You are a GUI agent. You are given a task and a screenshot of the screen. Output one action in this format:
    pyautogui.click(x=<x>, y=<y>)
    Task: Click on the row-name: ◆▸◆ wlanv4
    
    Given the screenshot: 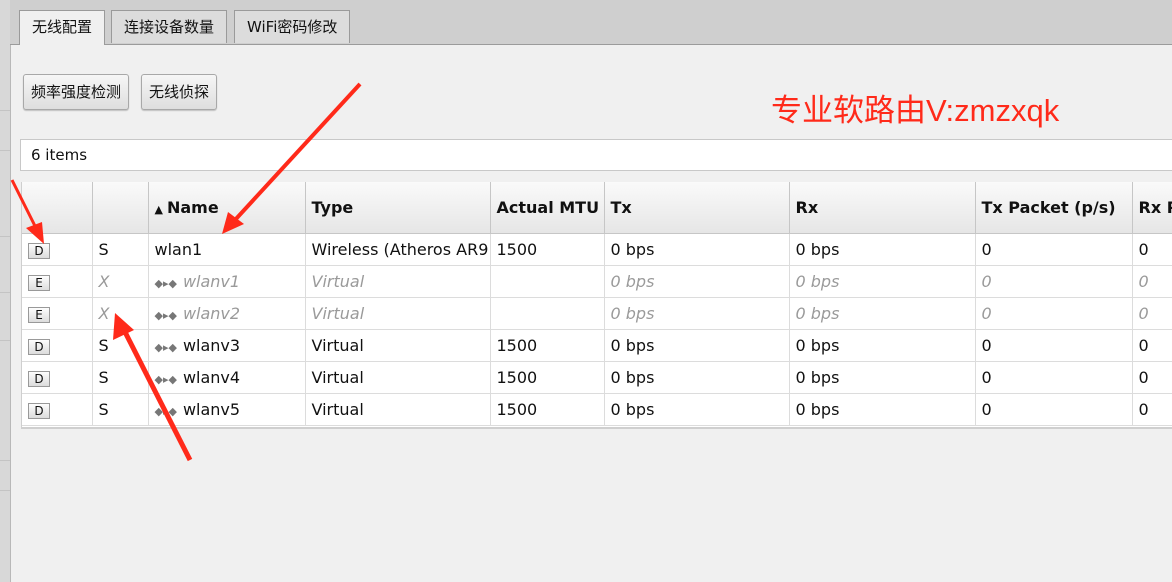 What is the action you would take?
    pyautogui.click(x=227, y=377)
    